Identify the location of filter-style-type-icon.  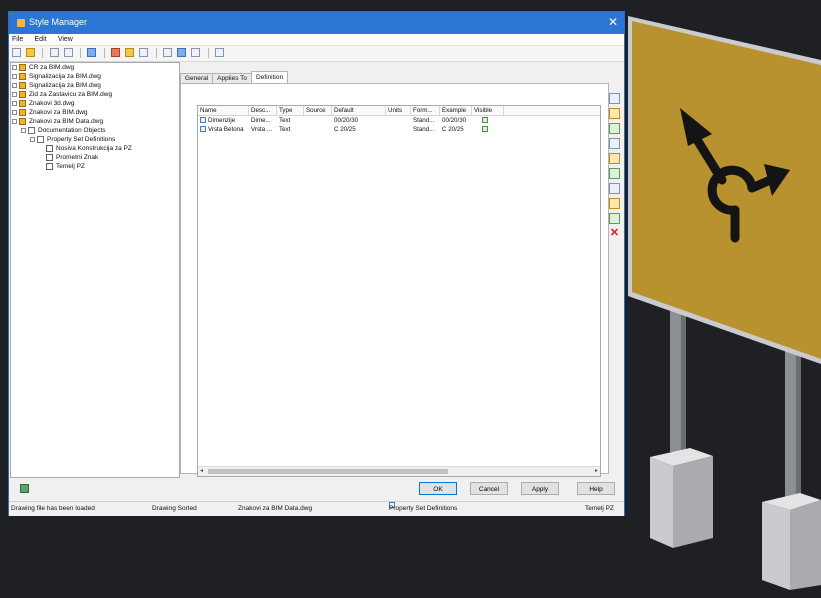
(167, 52).